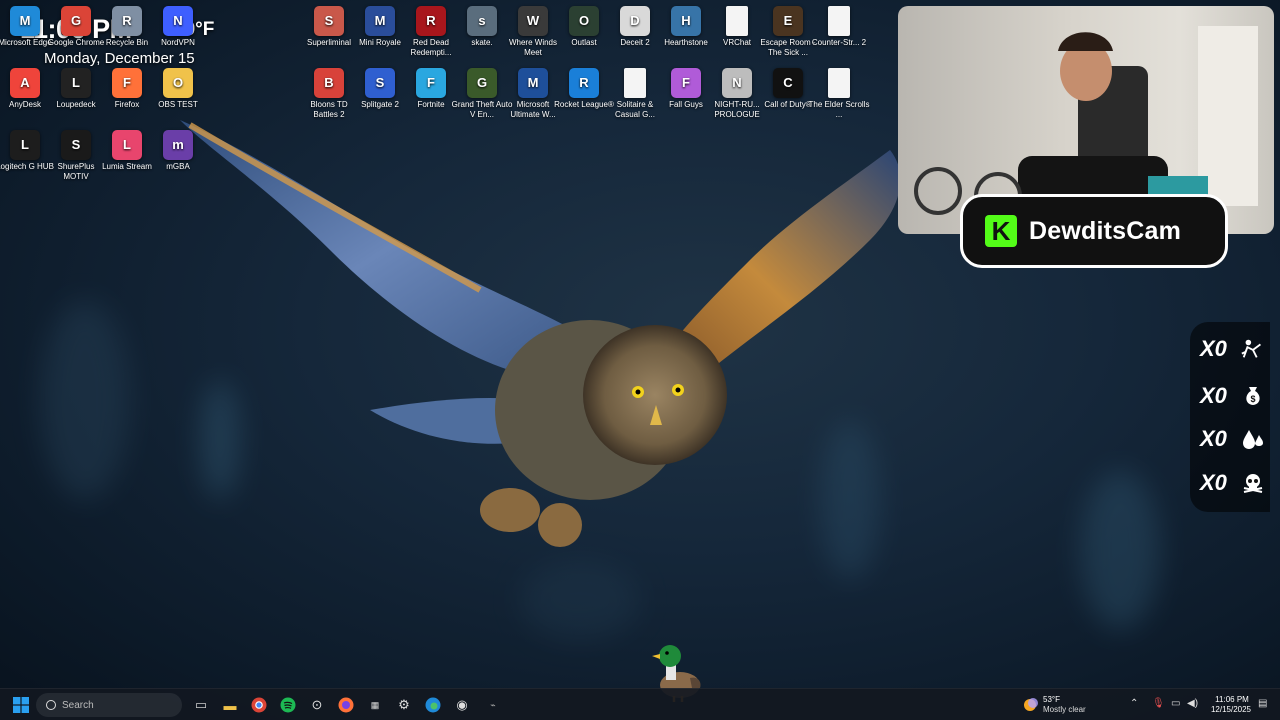  Describe the element at coordinates (1231, 709) in the screenshot. I see `taskbar-date: 12/15/2025` at that location.